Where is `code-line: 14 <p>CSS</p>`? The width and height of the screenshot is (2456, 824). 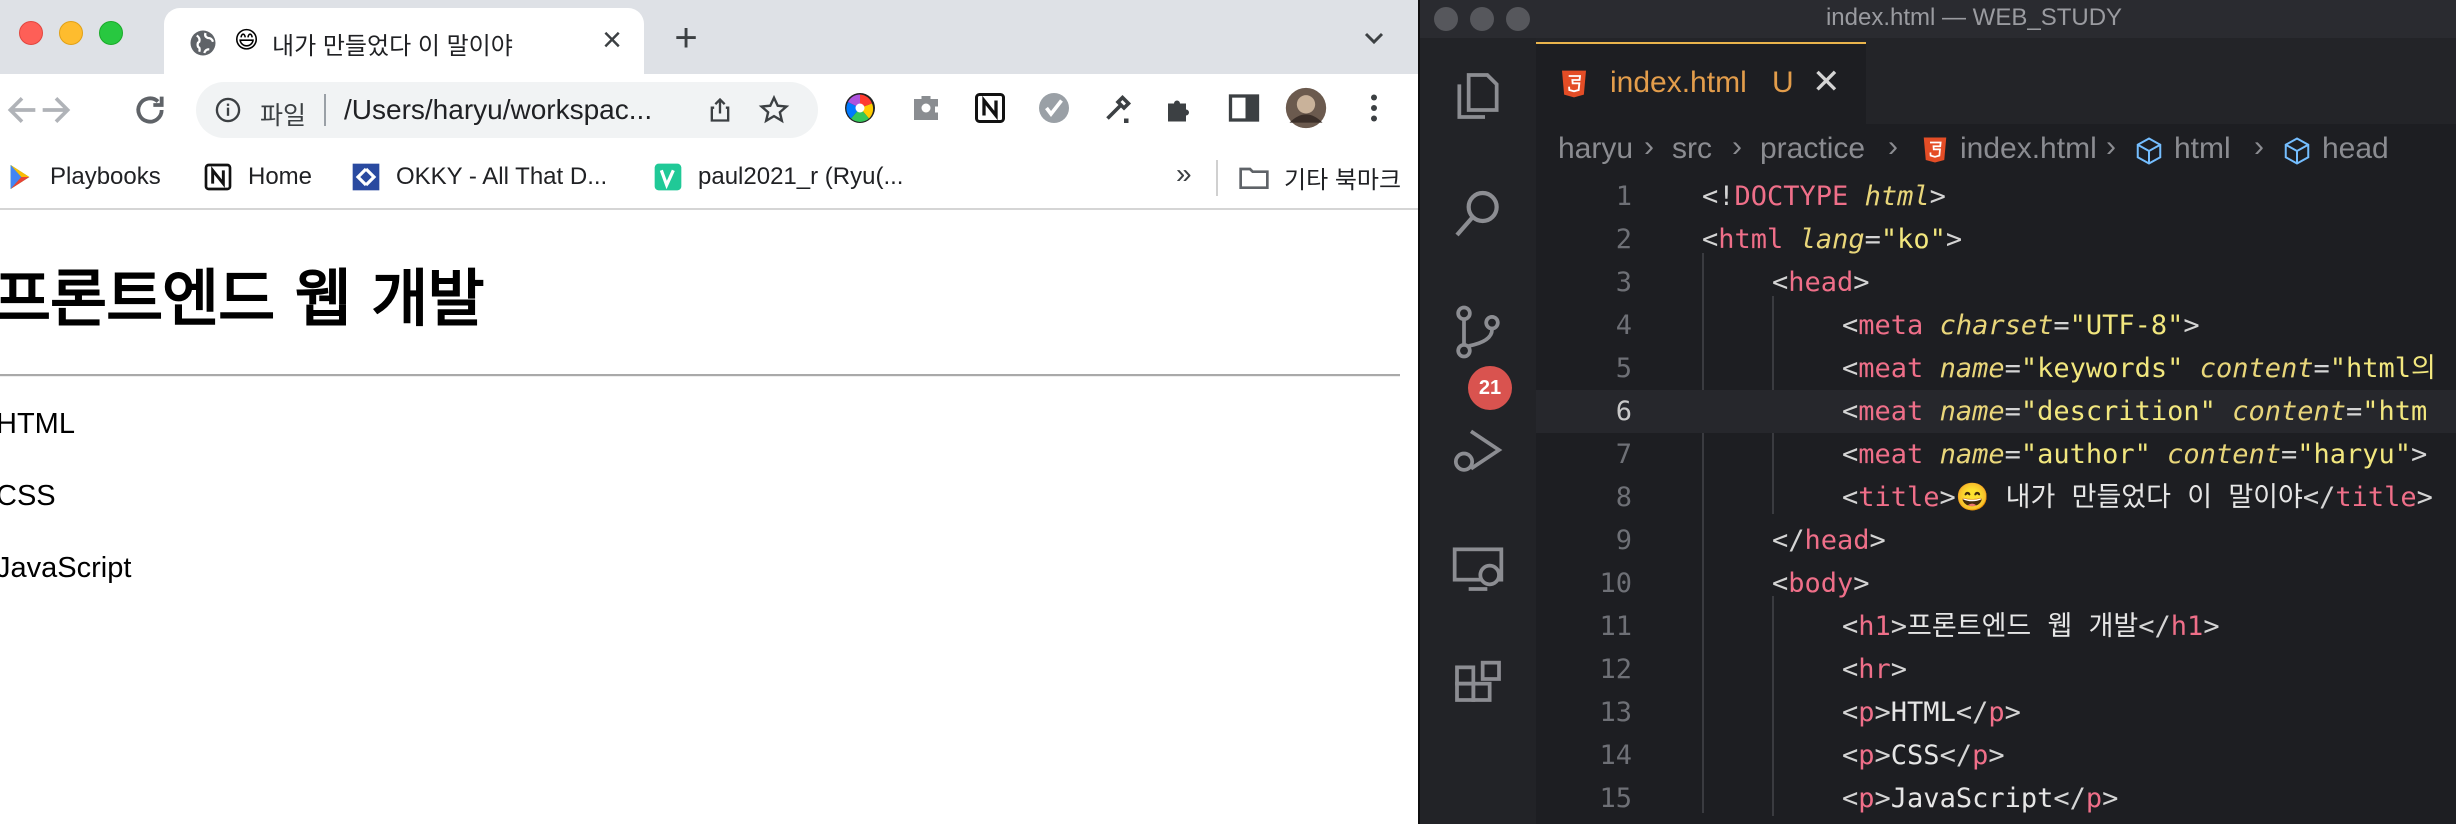 code-line: 14 <p>CSS</p> is located at coordinates (1996, 755).